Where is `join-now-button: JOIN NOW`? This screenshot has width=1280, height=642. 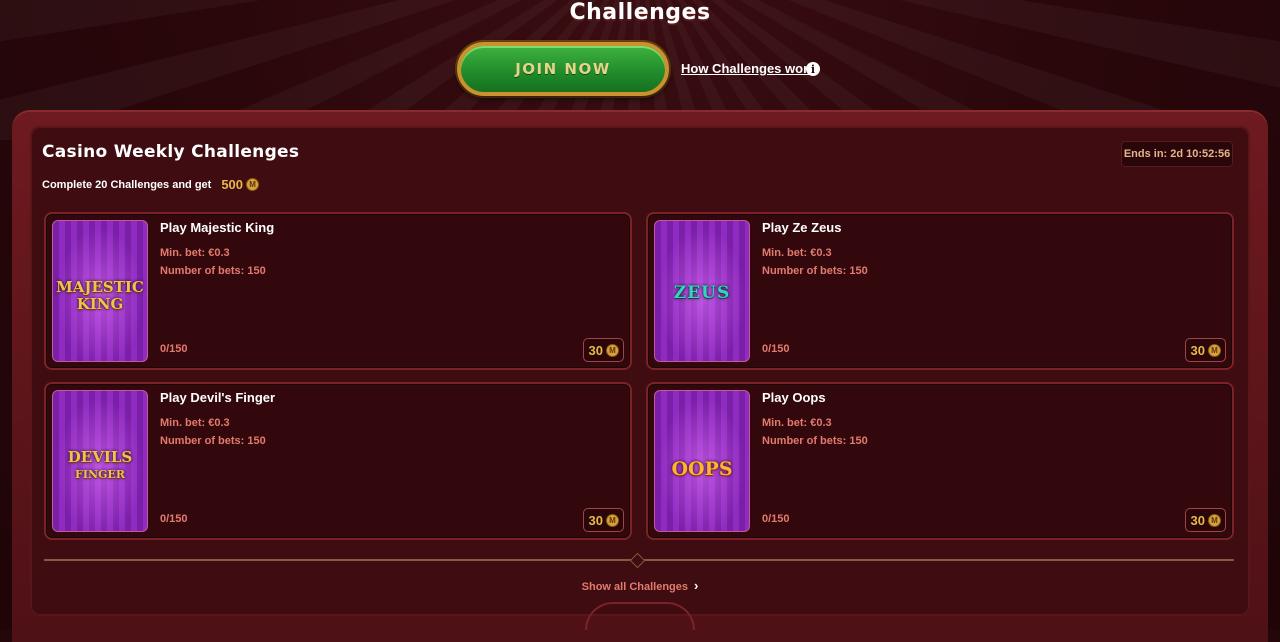
join-now-button: JOIN NOW is located at coordinates (563, 69).